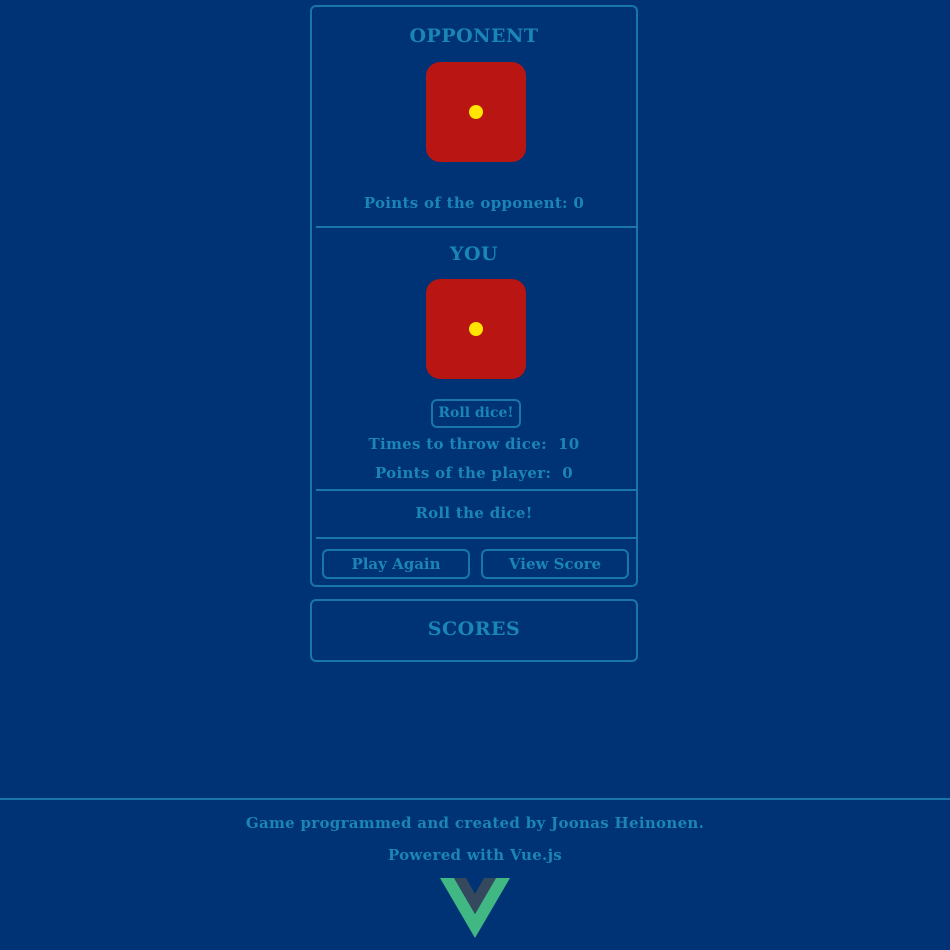 The image size is (950, 950). I want to click on player-points-row: Points of the player: 0, so click(474, 473).